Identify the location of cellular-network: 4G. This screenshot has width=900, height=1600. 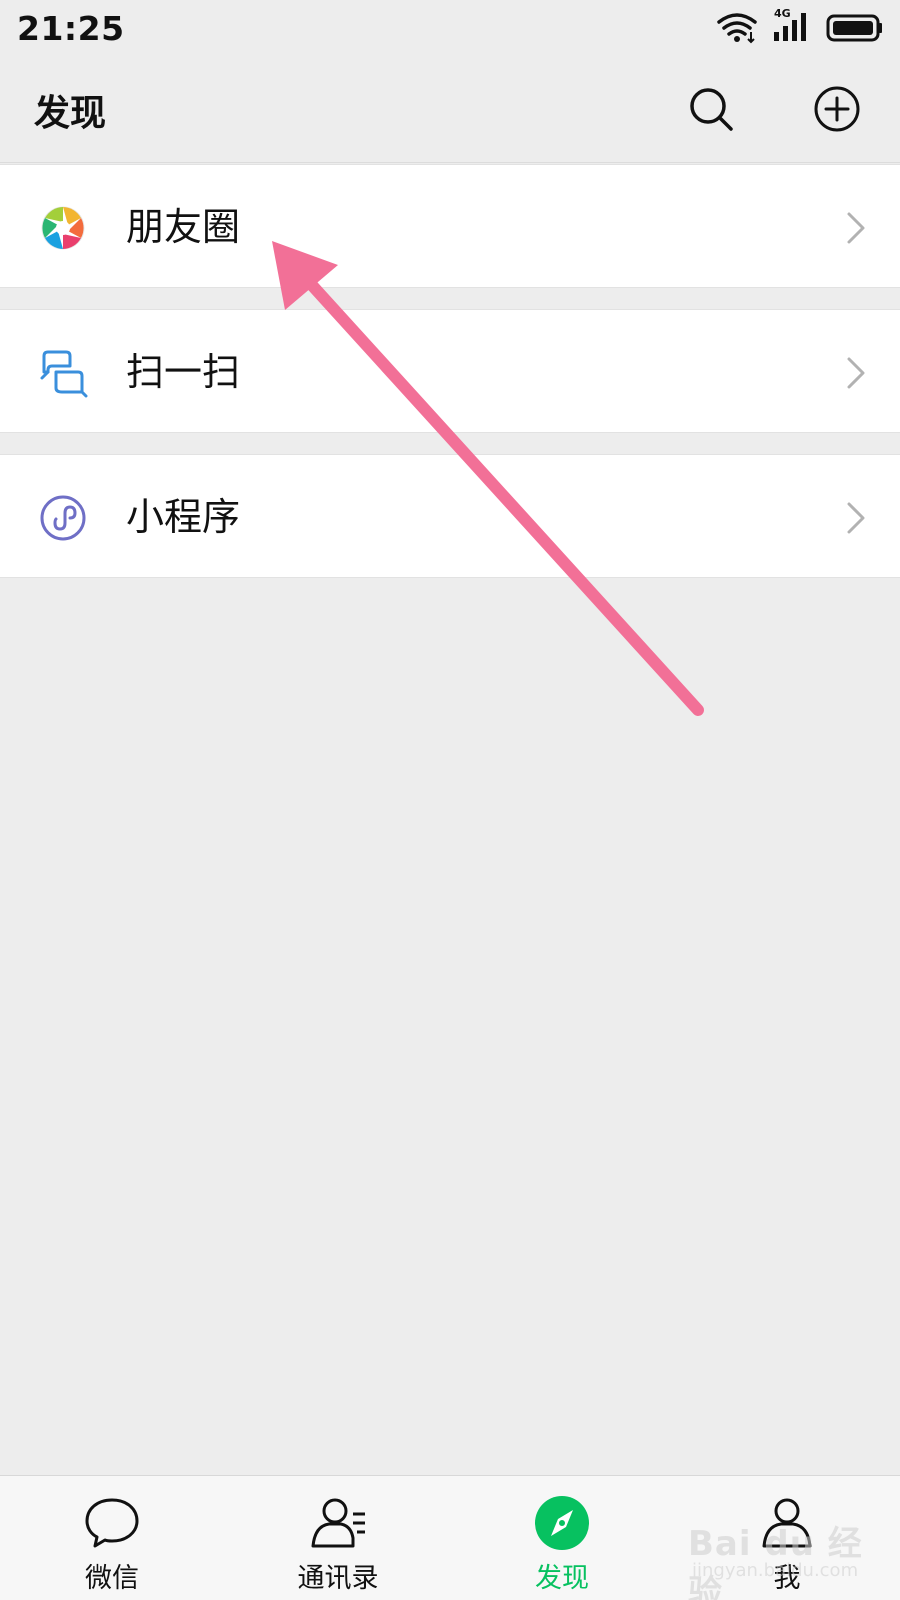
(792, 26).